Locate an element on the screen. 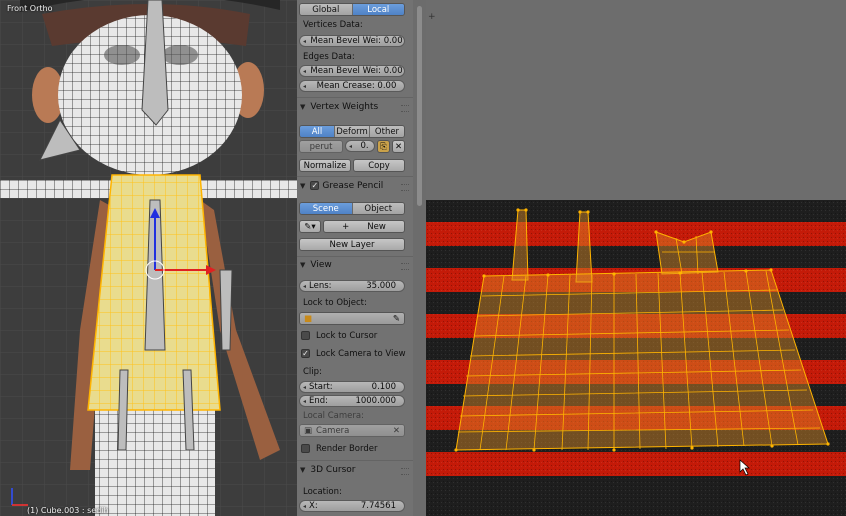 The image size is (846, 516). edges-data-label: Edges Data: is located at coordinates (329, 57).